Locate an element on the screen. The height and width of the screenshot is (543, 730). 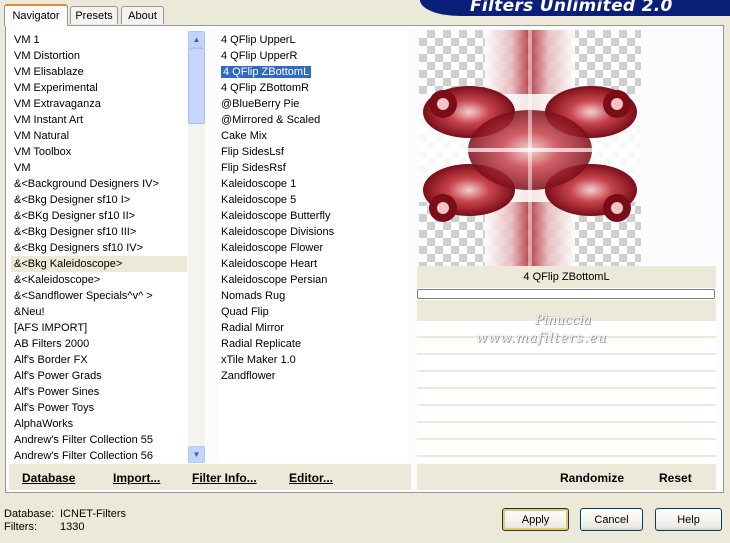
category-item-label: &<Bkg Designer sf10 III> is located at coordinates (75, 232).